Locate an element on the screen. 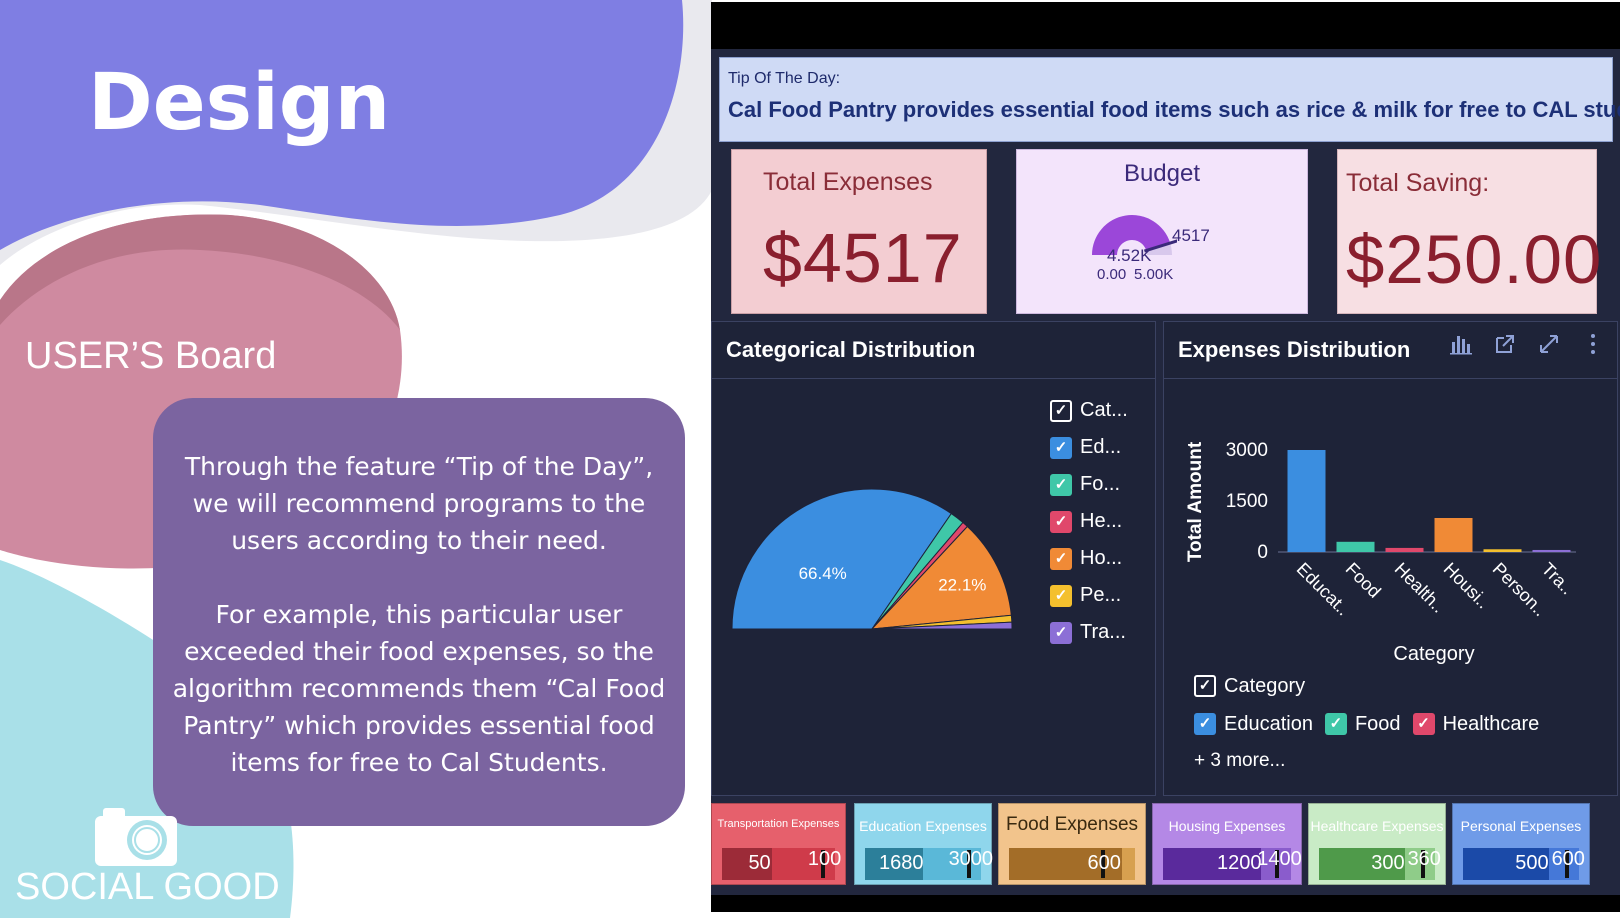 This screenshot has height=918, width=1624. camera-icon is located at coordinates (136, 837).